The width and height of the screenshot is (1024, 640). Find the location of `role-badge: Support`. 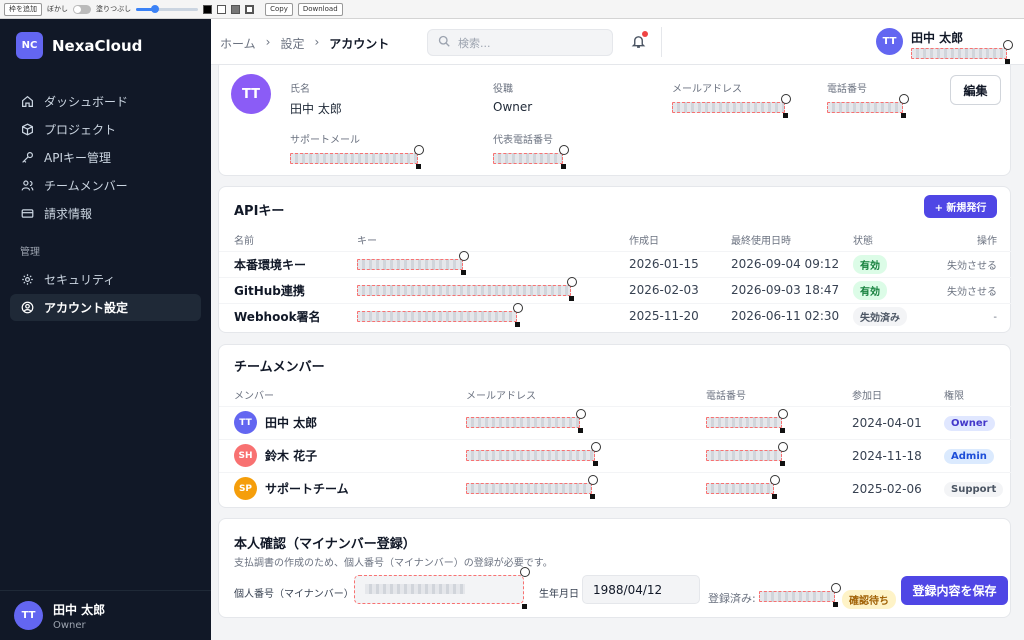

role-badge: Support is located at coordinates (974, 489).